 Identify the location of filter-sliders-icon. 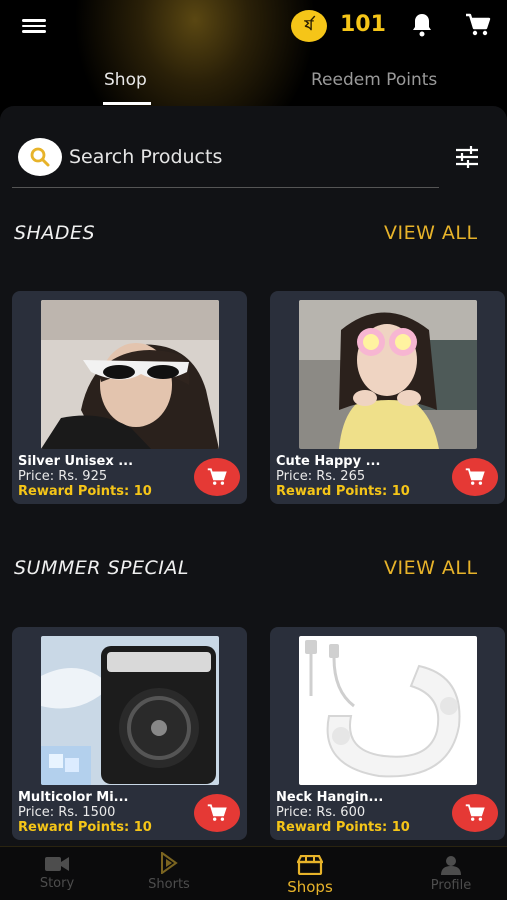
(467, 157).